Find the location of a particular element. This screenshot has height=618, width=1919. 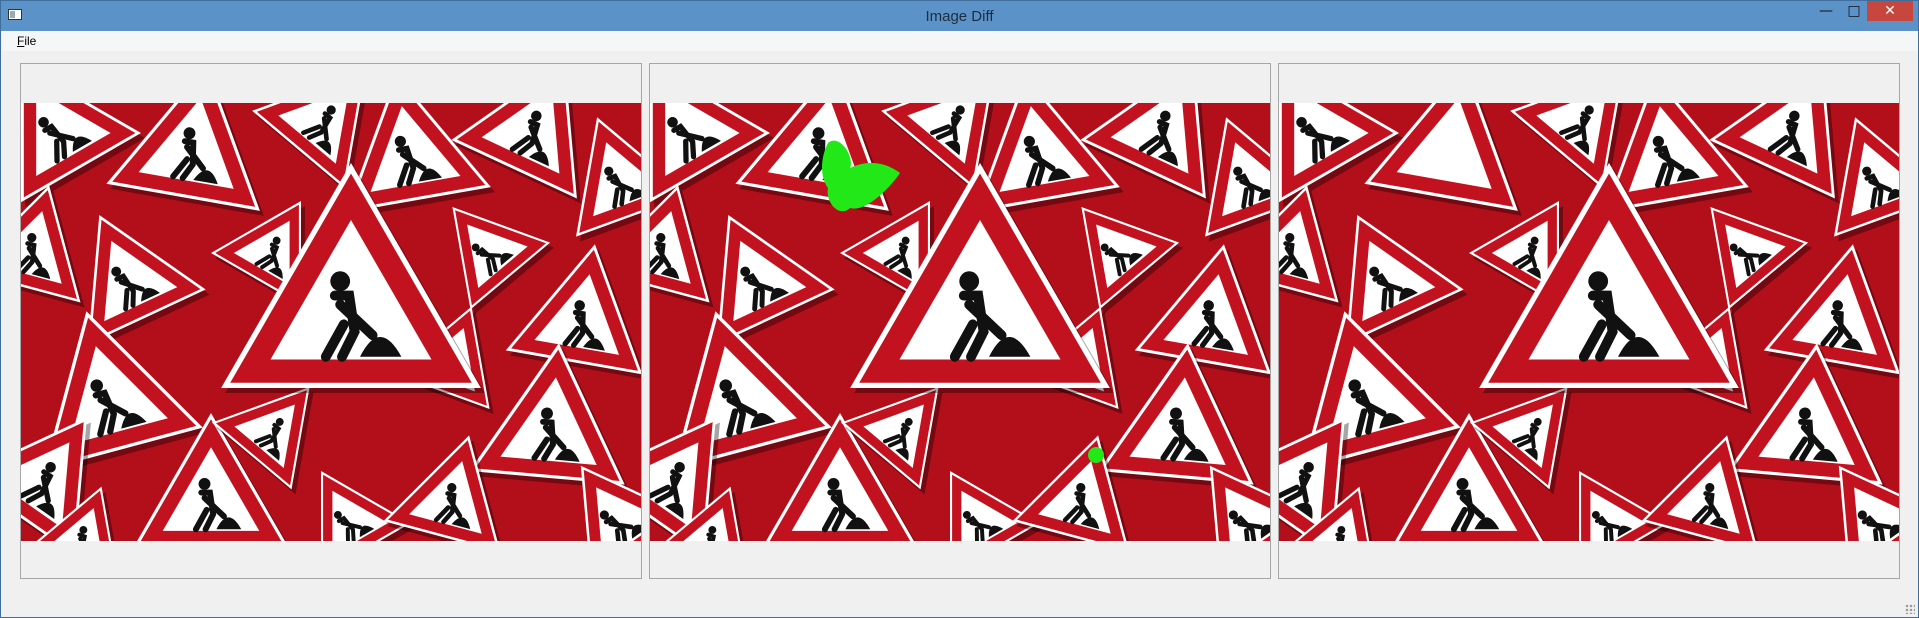

minimize-icon: — is located at coordinates (1826, 11).